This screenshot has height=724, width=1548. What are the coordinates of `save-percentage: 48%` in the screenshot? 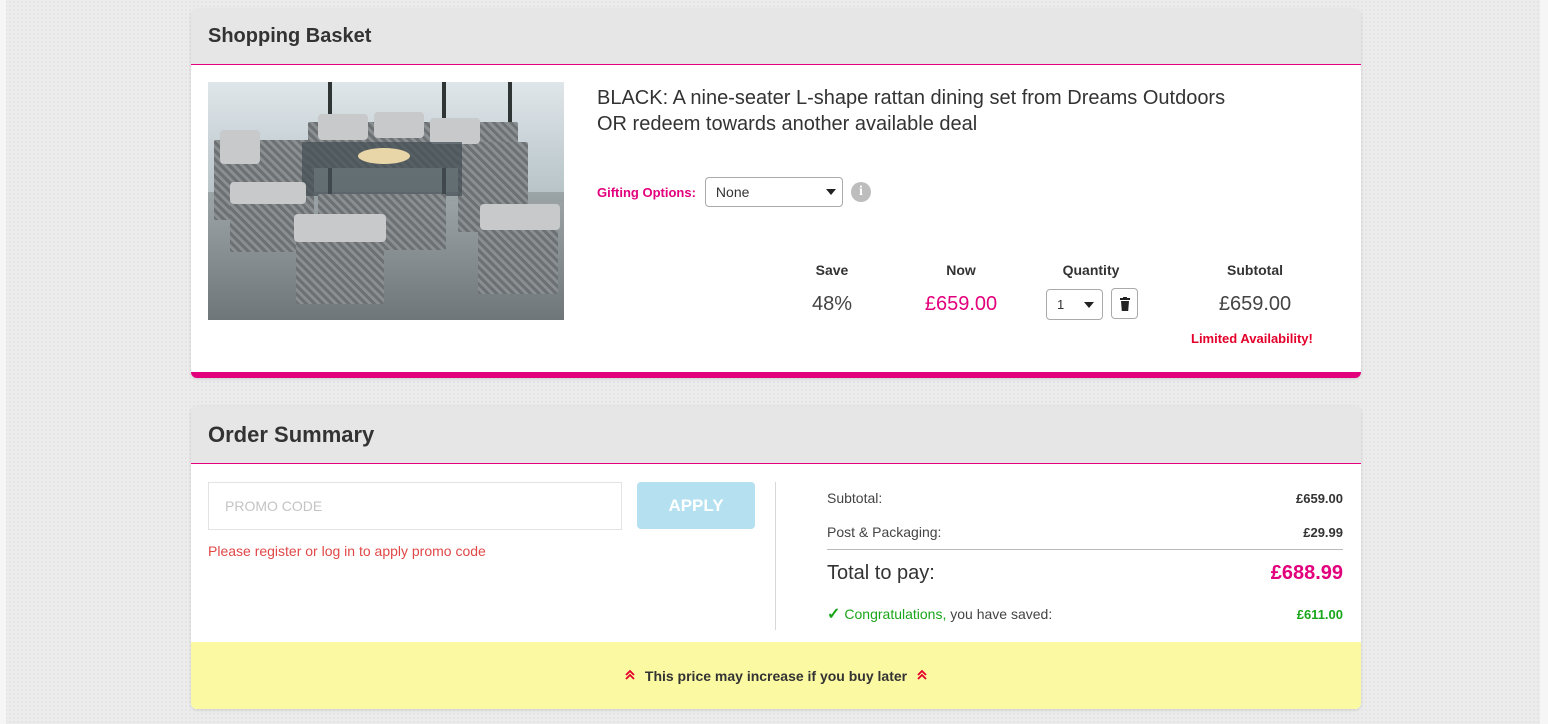 It's located at (832, 304).